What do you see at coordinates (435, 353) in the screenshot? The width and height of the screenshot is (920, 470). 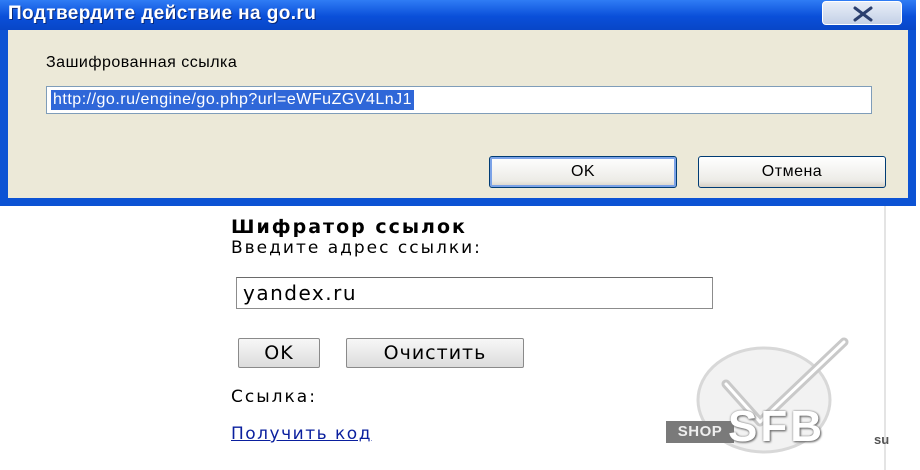 I see `clear-button: Очистить` at bounding box center [435, 353].